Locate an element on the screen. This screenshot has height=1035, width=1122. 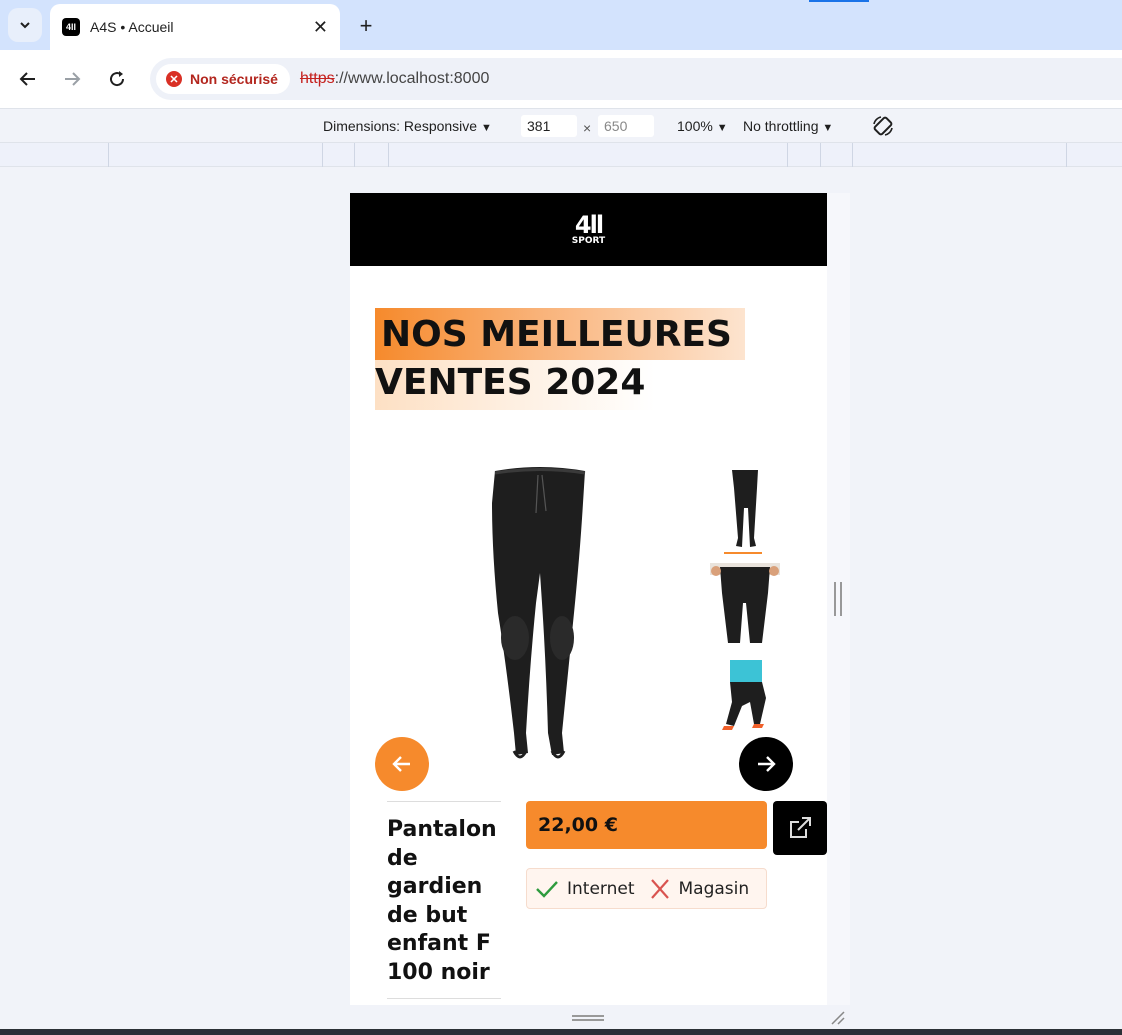
dimensions-times: × is located at coordinates (587, 128).